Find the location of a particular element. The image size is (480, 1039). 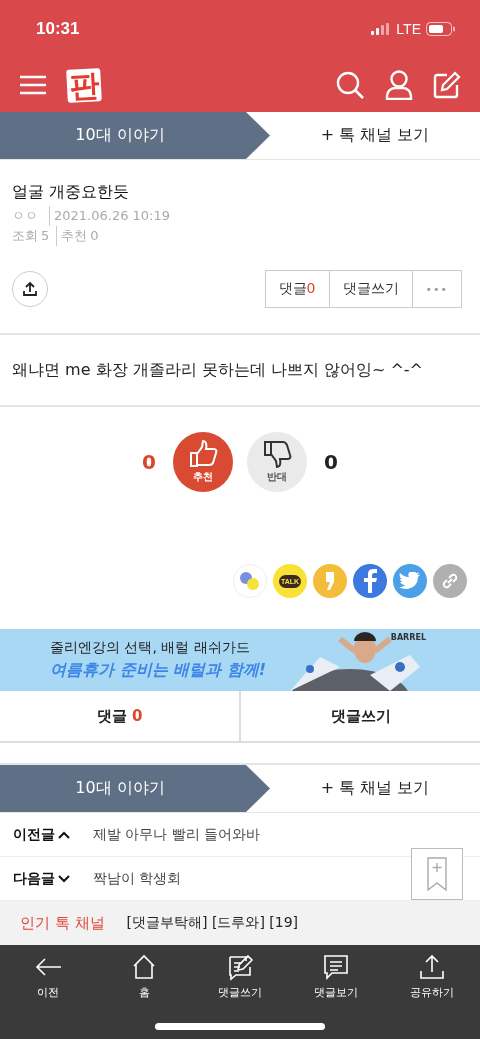

oppose-button: 반대 is located at coordinates (277, 462).